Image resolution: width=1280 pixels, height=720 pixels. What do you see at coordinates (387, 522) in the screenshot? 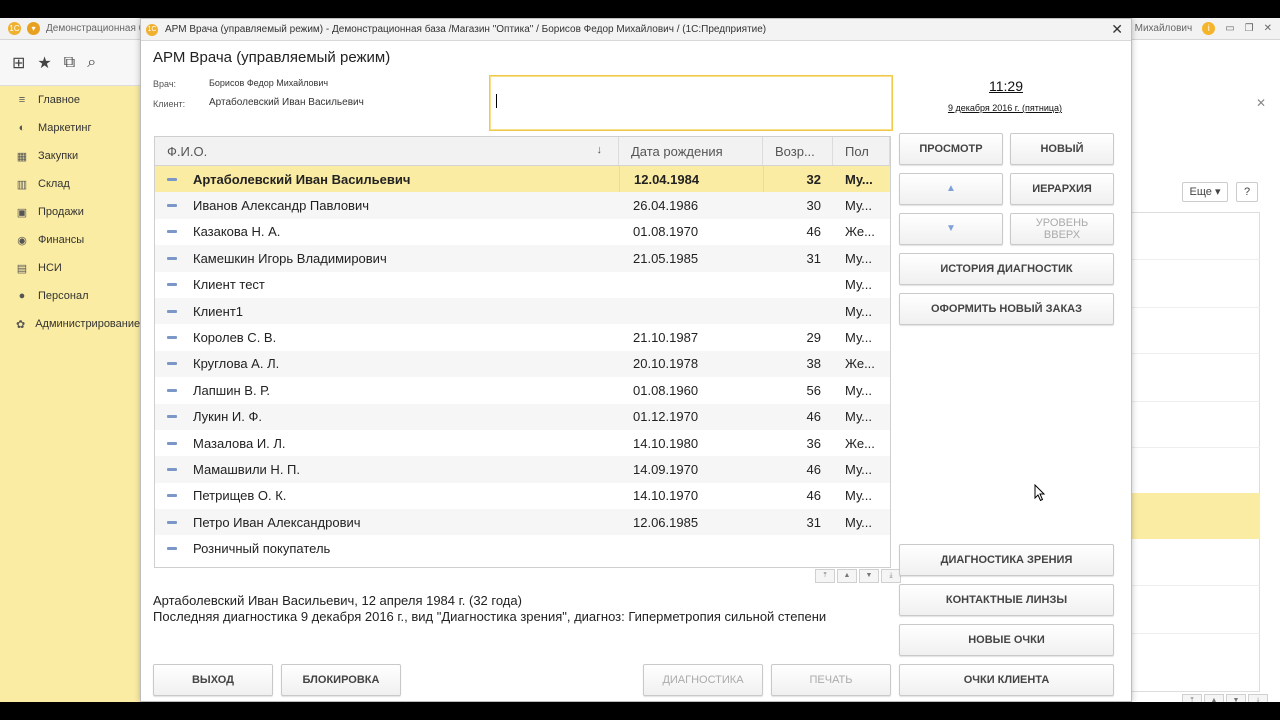
I see `cell-name: Петро Иван Александрович` at bounding box center [387, 522].